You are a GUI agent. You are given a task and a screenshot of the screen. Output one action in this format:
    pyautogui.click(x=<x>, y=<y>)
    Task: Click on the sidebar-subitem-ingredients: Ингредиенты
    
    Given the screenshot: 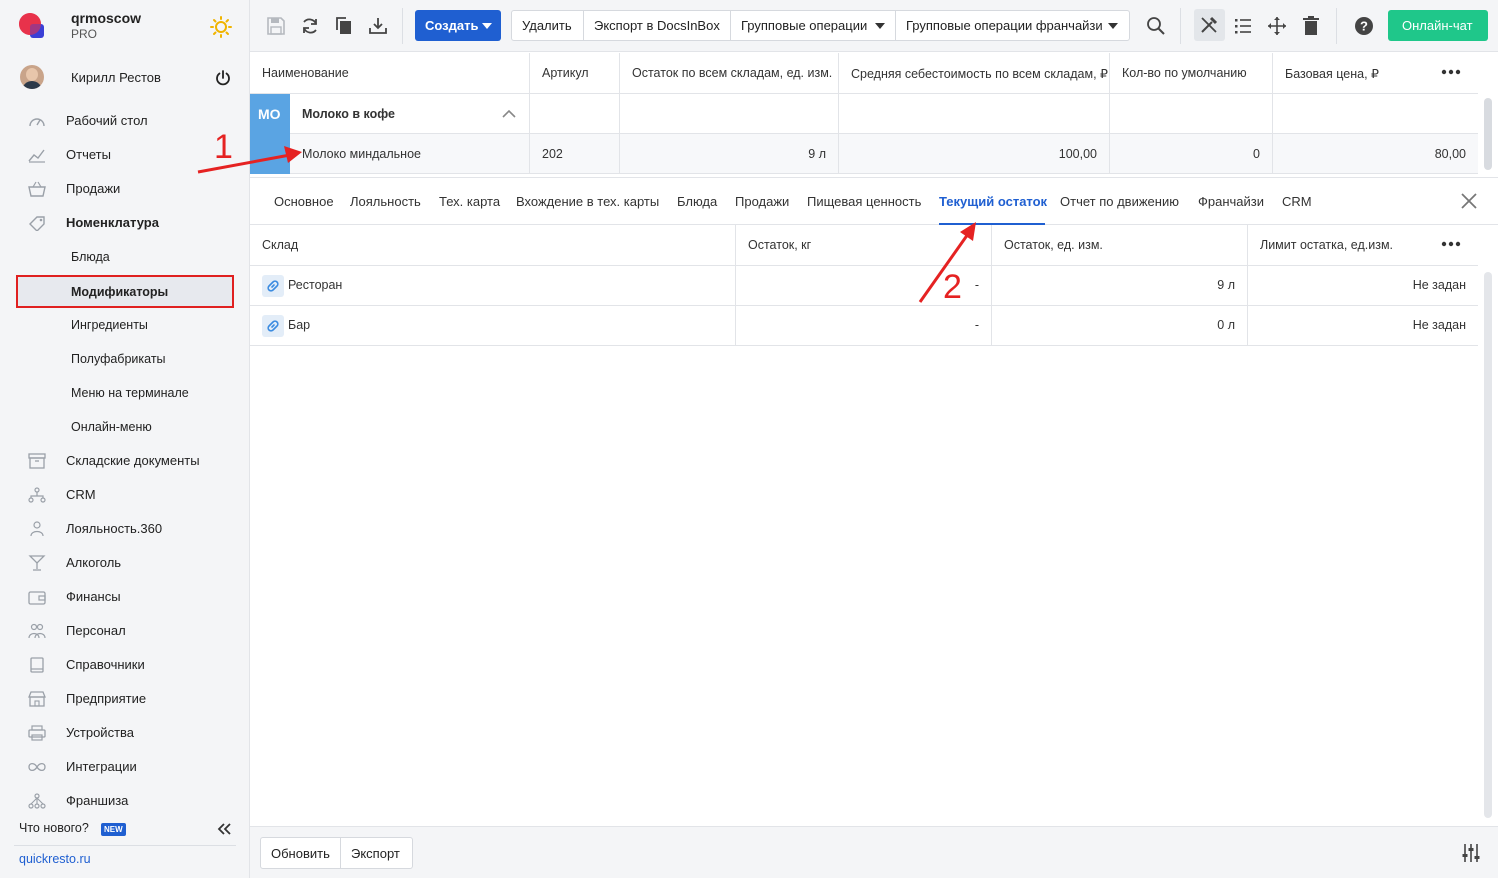 What is the action you would take?
    pyautogui.click(x=125, y=325)
    